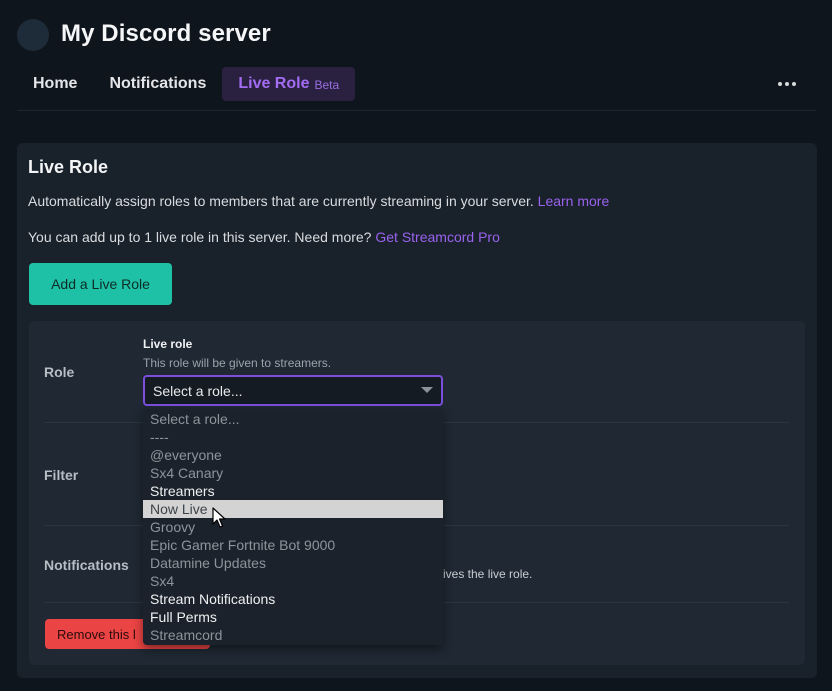 The width and height of the screenshot is (832, 691). What do you see at coordinates (293, 473) in the screenshot?
I see `dropdown-option: Sx4 Canary` at bounding box center [293, 473].